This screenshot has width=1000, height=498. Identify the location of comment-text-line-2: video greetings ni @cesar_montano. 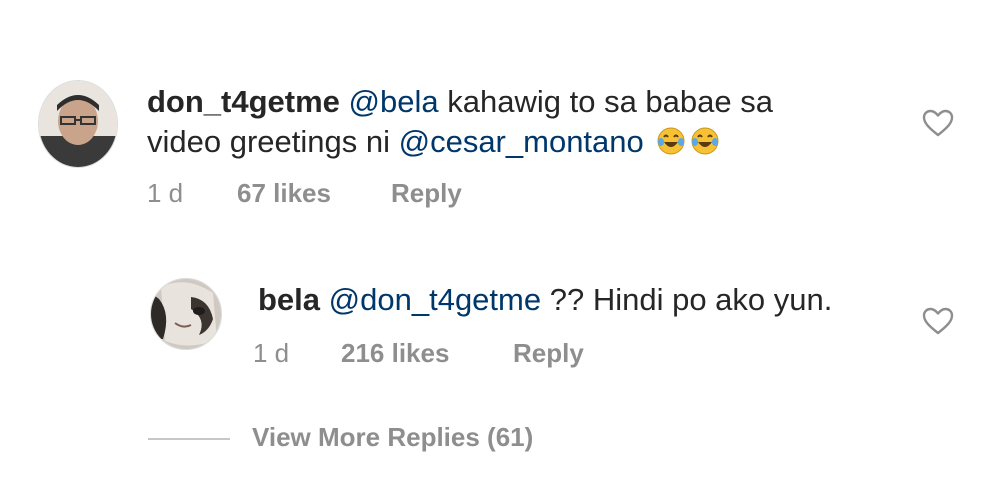
(433, 142).